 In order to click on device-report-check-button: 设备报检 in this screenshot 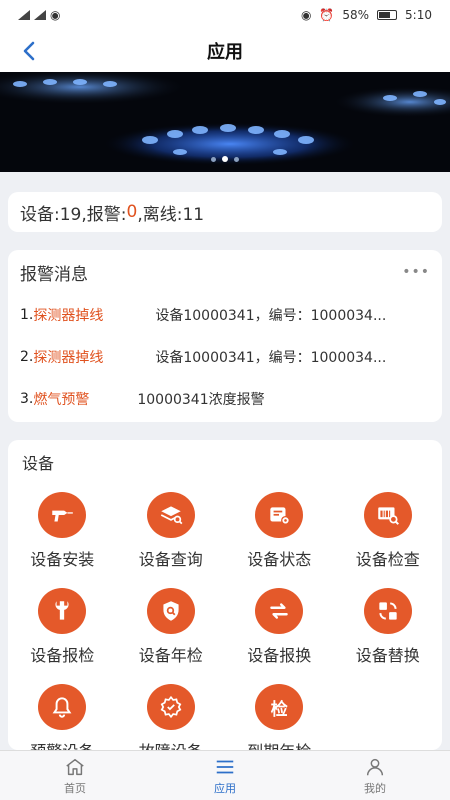, I will do `click(62, 627)`.